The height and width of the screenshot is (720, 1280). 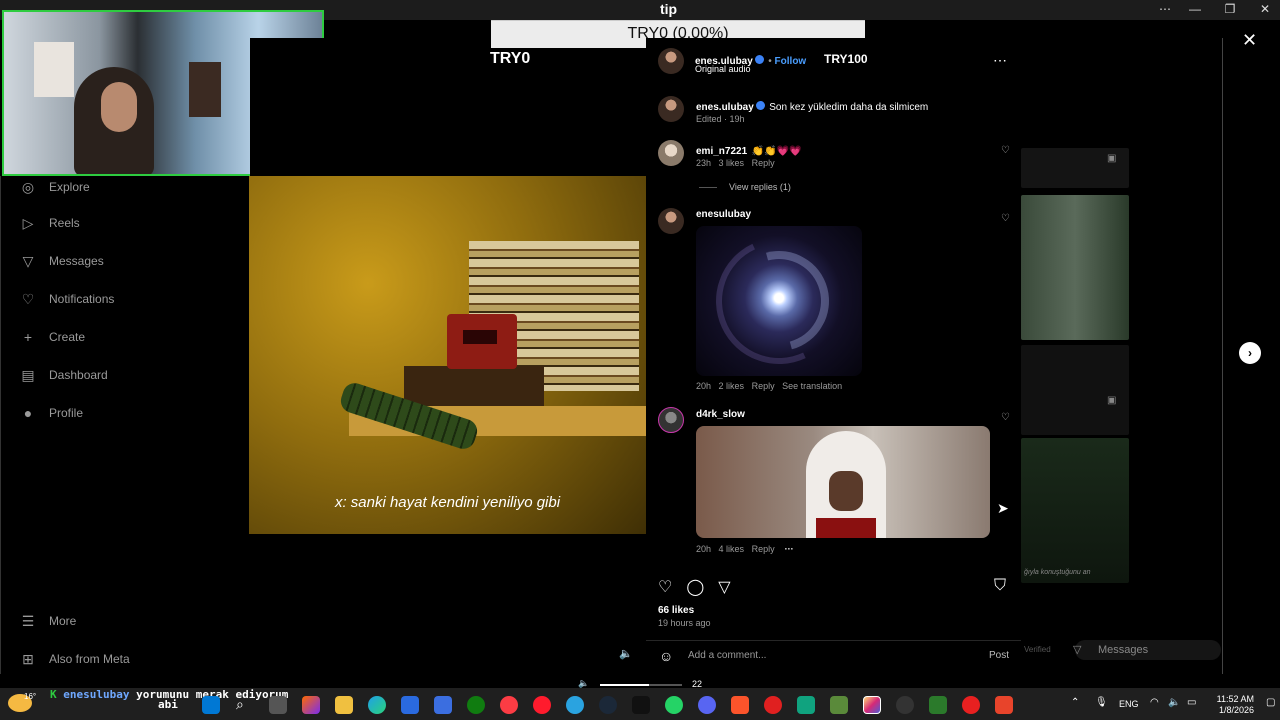 What do you see at coordinates (806, 705) in the screenshot?
I see `chat-app-icon` at bounding box center [806, 705].